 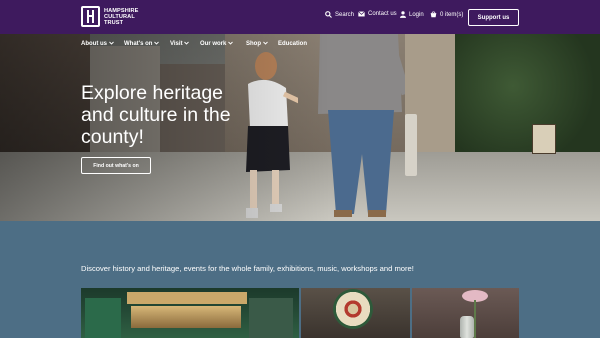 I want to click on nav-item-whats-on: What's on, so click(x=141, y=44).